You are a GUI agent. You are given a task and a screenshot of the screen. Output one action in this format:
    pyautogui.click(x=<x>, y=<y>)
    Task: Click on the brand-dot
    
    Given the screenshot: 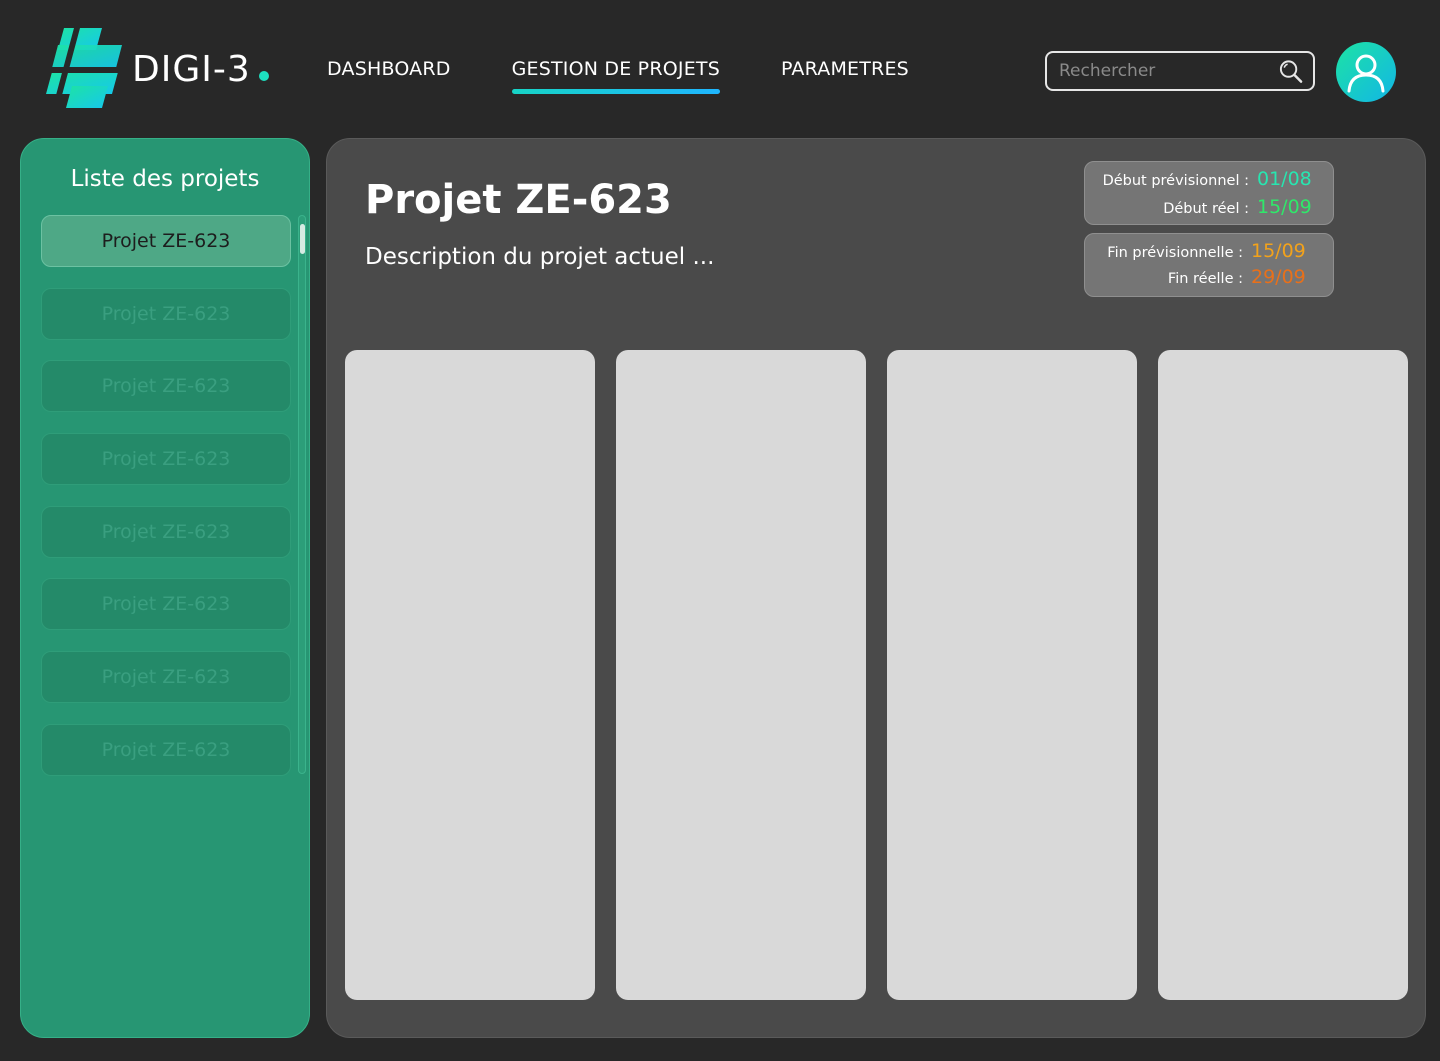 What is the action you would take?
    pyautogui.click(x=263, y=75)
    